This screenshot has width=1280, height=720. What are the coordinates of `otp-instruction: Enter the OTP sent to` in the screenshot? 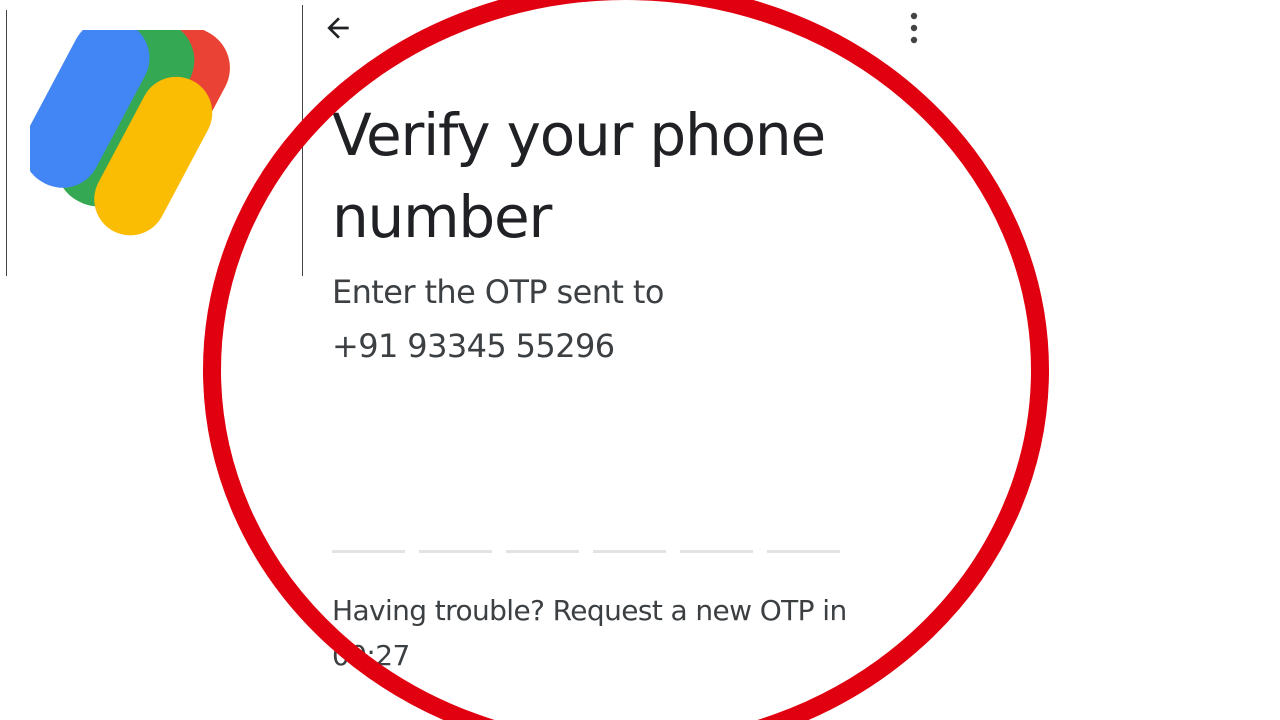 It's located at (498, 292).